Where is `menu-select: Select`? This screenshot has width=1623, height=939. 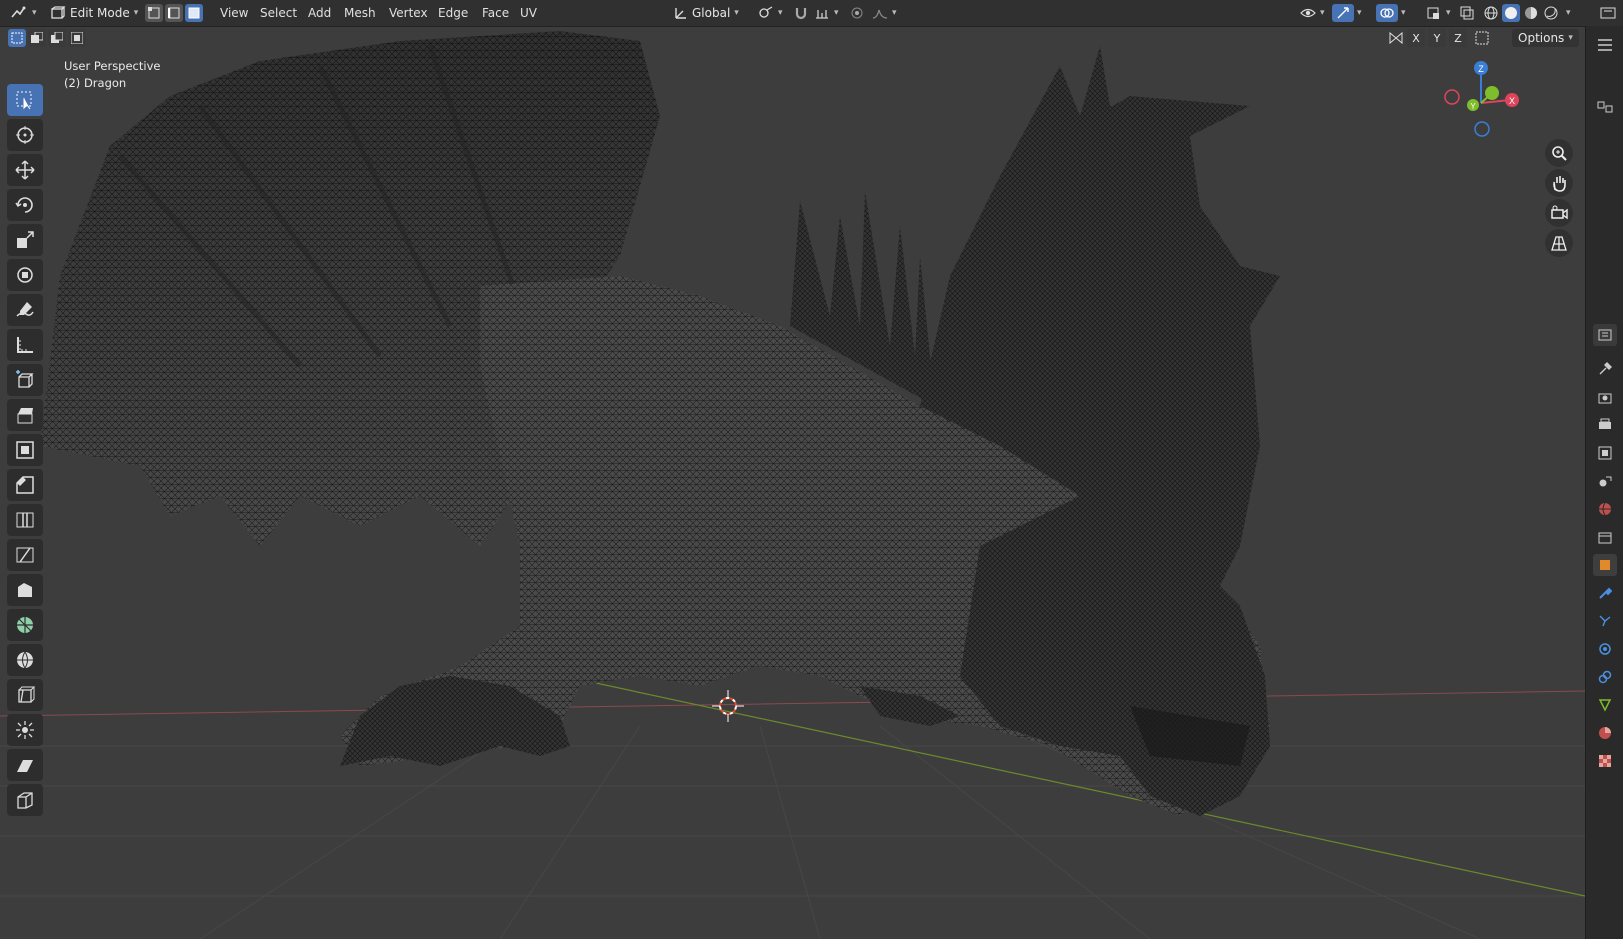
menu-select: Select is located at coordinates (278, 13).